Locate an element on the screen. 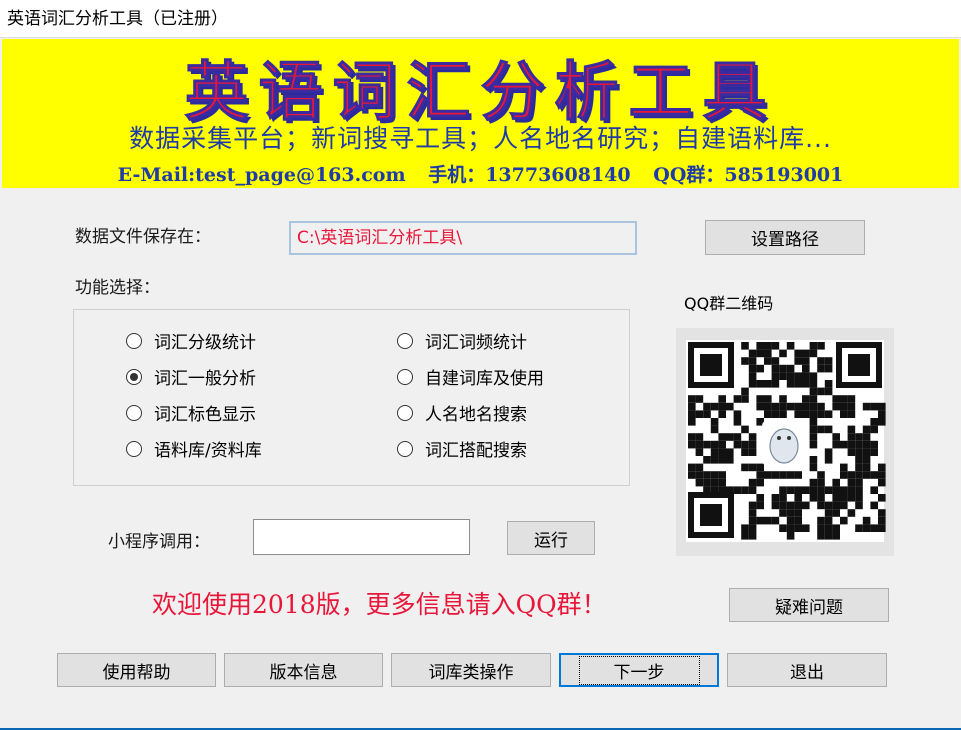 This screenshot has width=961, height=730. radio-name-place-search: 人名地名搜索 is located at coordinates (462, 412).